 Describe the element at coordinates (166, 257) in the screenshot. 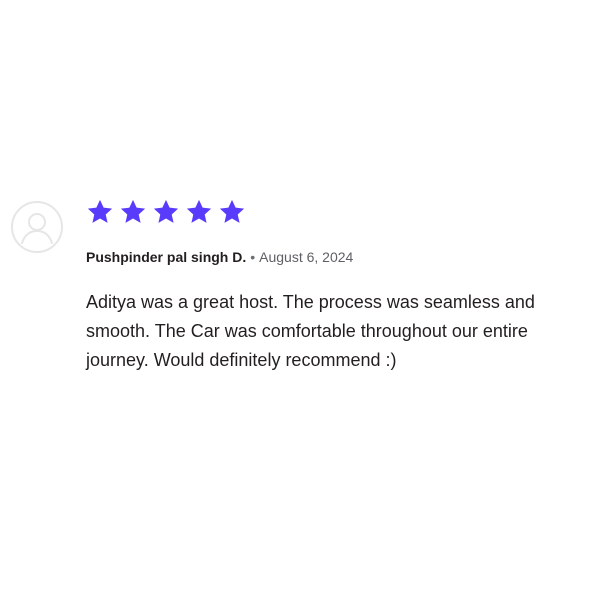

I see `reviewer-name: Pushpinder pal singh D.` at that location.